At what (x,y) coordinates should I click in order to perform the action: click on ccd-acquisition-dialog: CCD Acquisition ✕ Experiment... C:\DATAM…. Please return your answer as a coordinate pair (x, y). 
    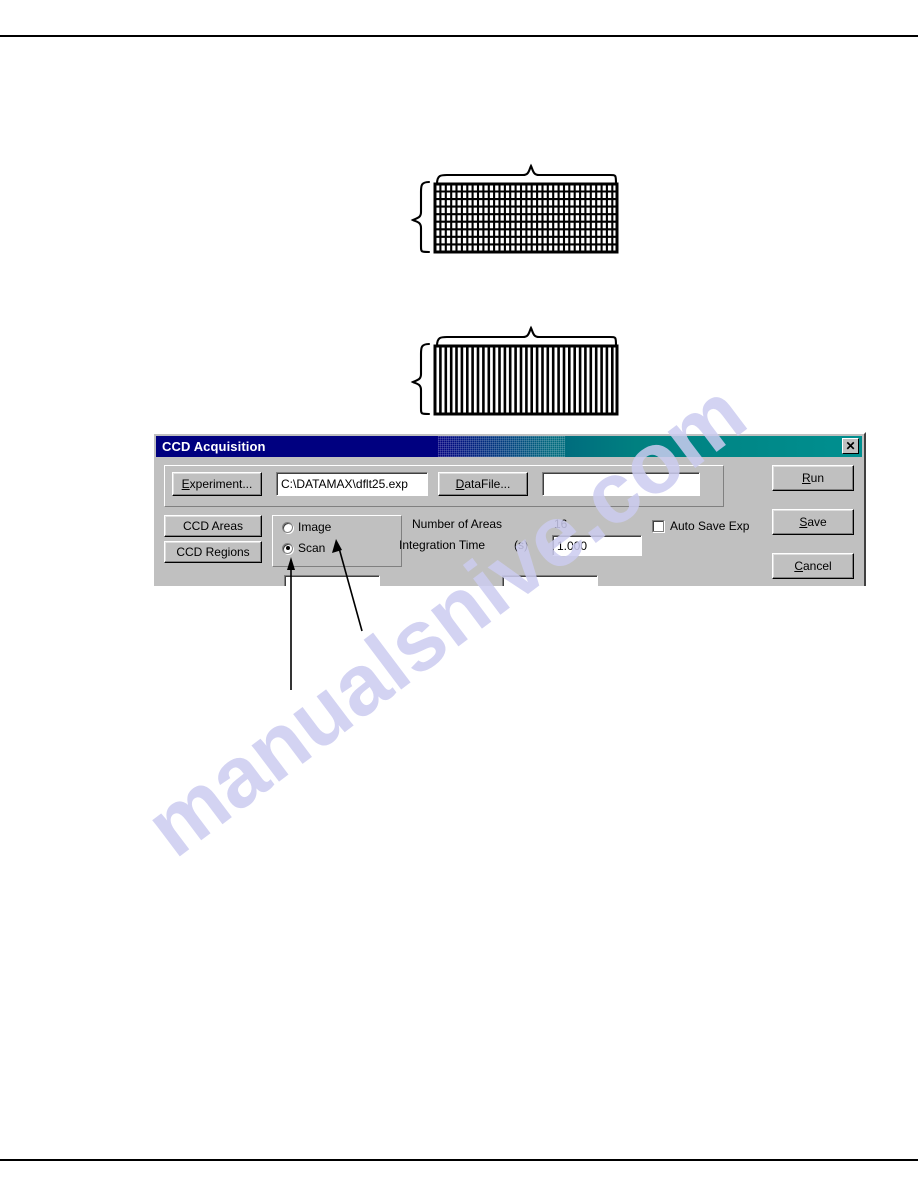
    Looking at the image, I should click on (509, 509).